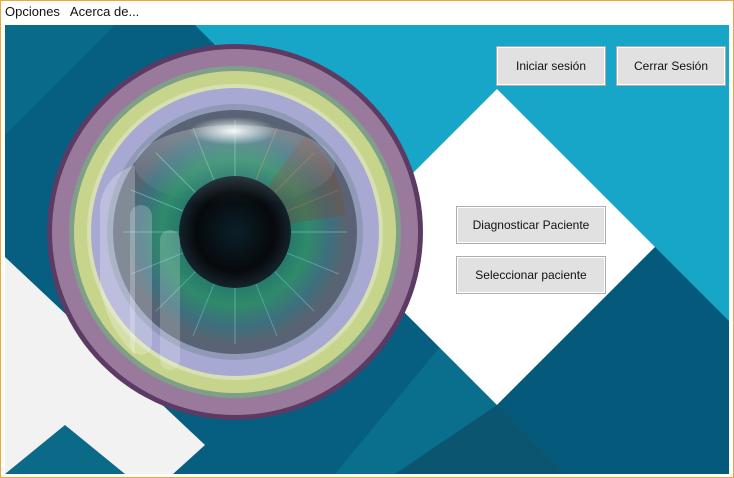 The image size is (734, 478). I want to click on diagnose-patient-button: Diagnosticar Paciente, so click(531, 225).